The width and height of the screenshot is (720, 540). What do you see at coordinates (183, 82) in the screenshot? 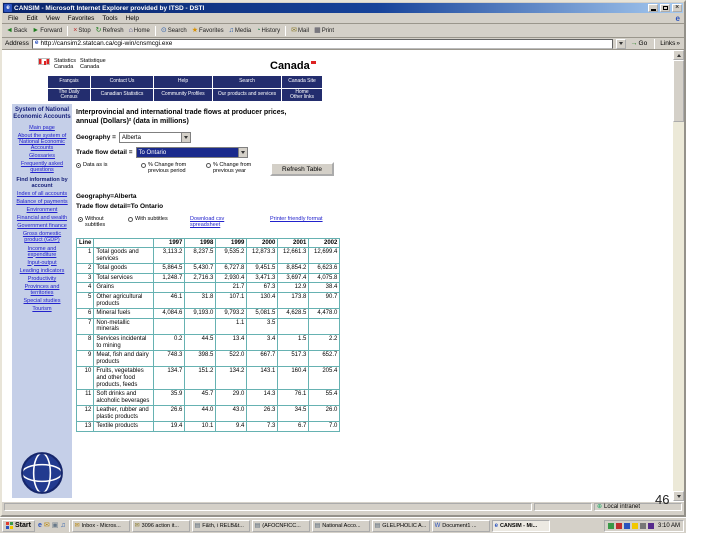
I see `nav-help: Help` at bounding box center [183, 82].